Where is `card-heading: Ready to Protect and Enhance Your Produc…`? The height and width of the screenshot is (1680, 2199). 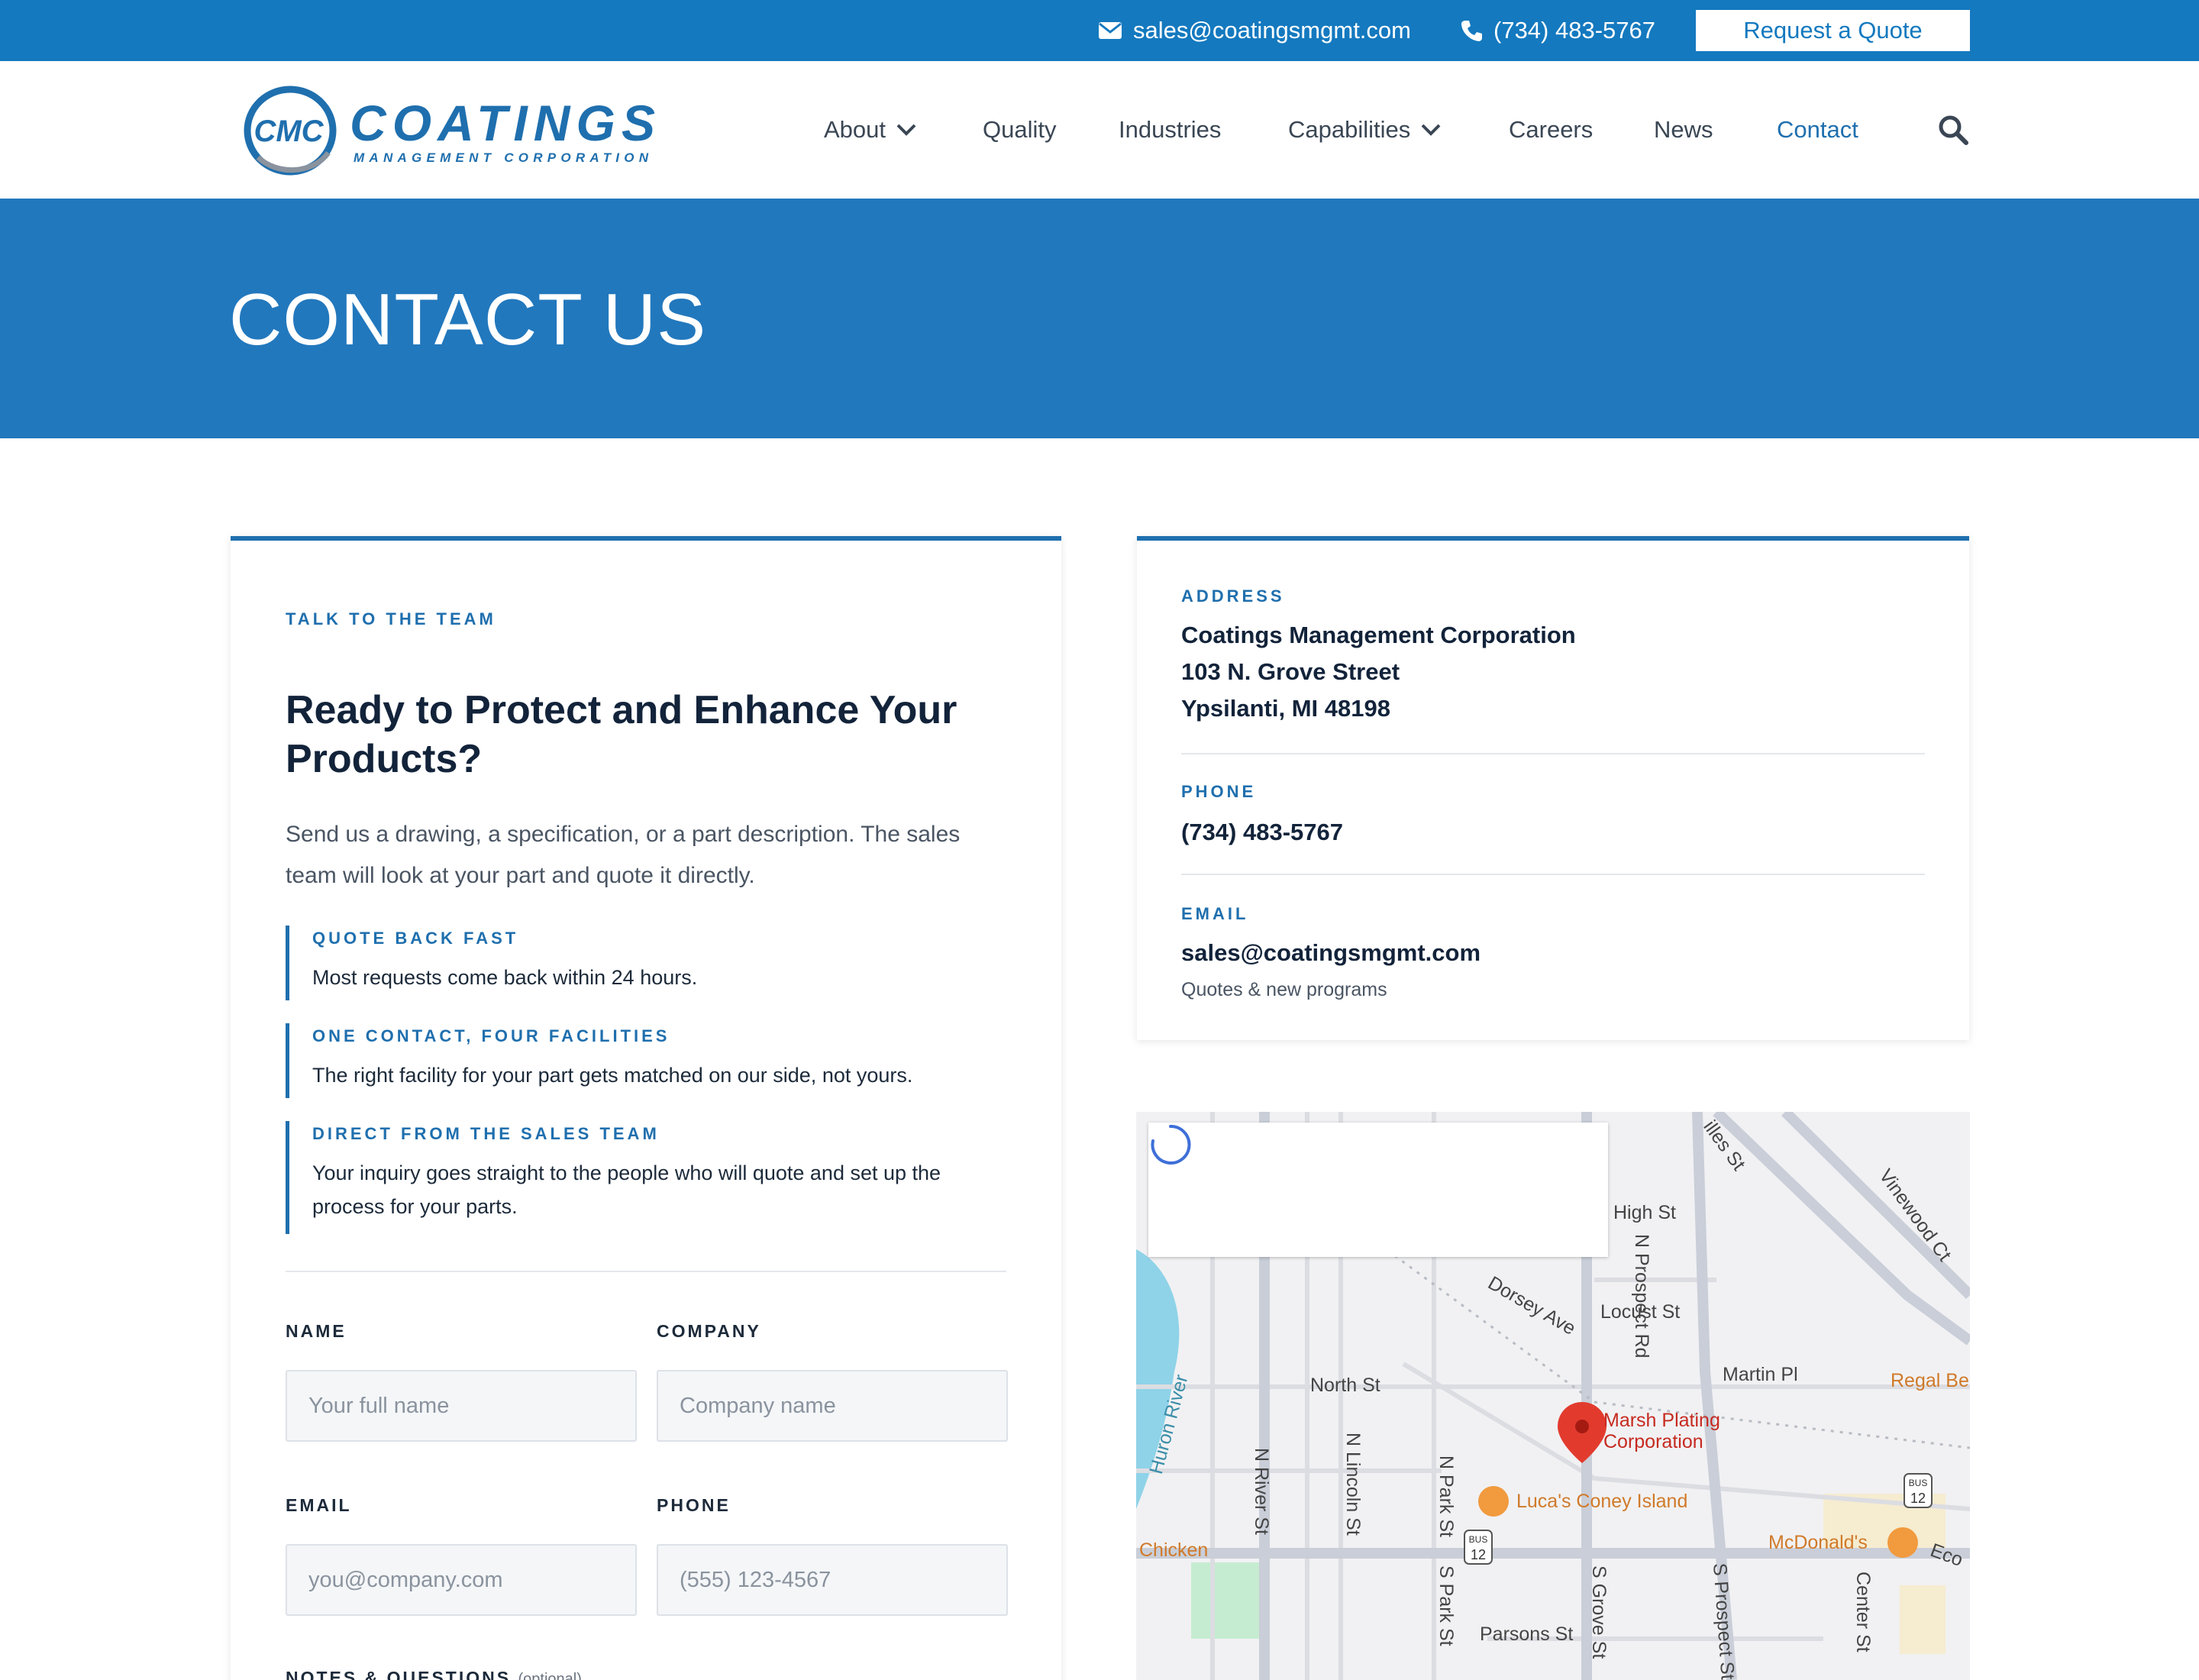
card-heading: Ready to Protect and Enhance Your Produc… is located at coordinates (621, 734).